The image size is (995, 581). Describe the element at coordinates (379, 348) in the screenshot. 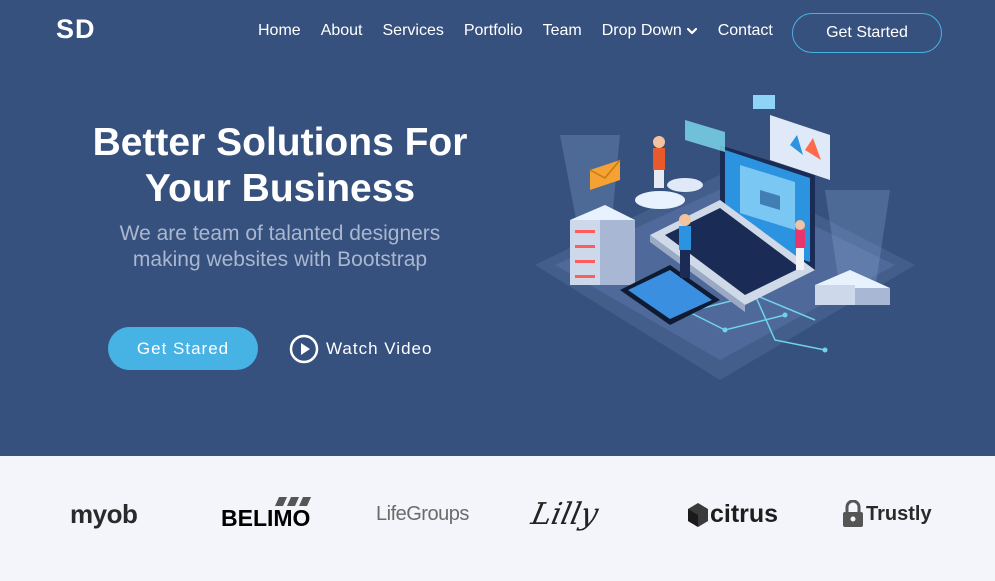

I see `watch-video-label: Watch Video` at that location.